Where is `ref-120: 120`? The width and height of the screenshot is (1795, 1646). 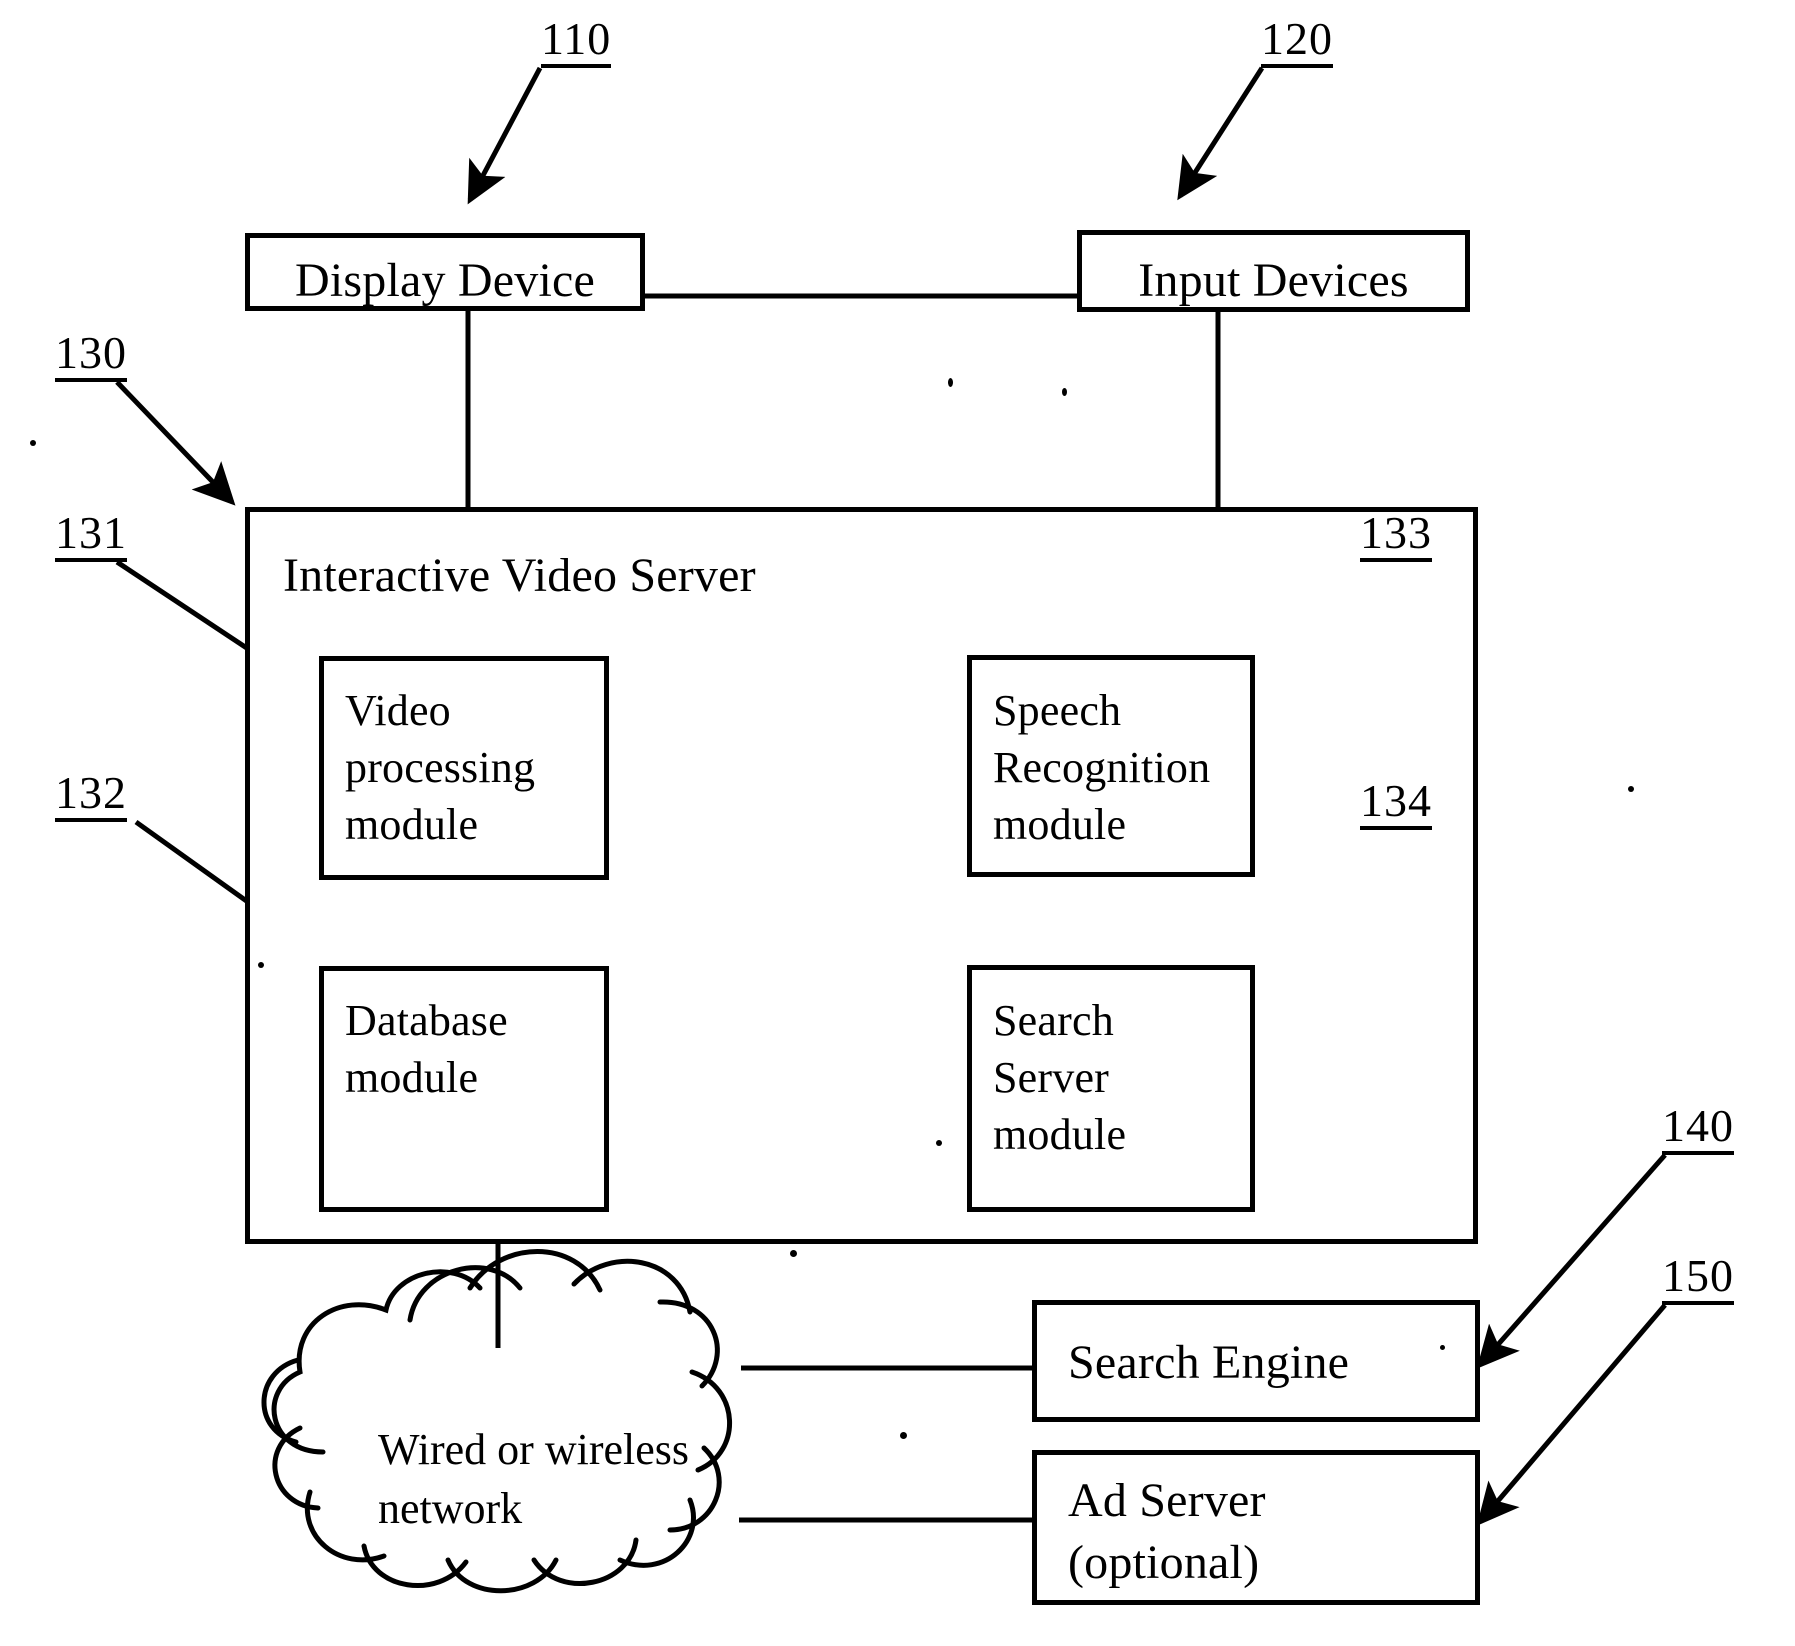 ref-120: 120 is located at coordinates (1297, 42).